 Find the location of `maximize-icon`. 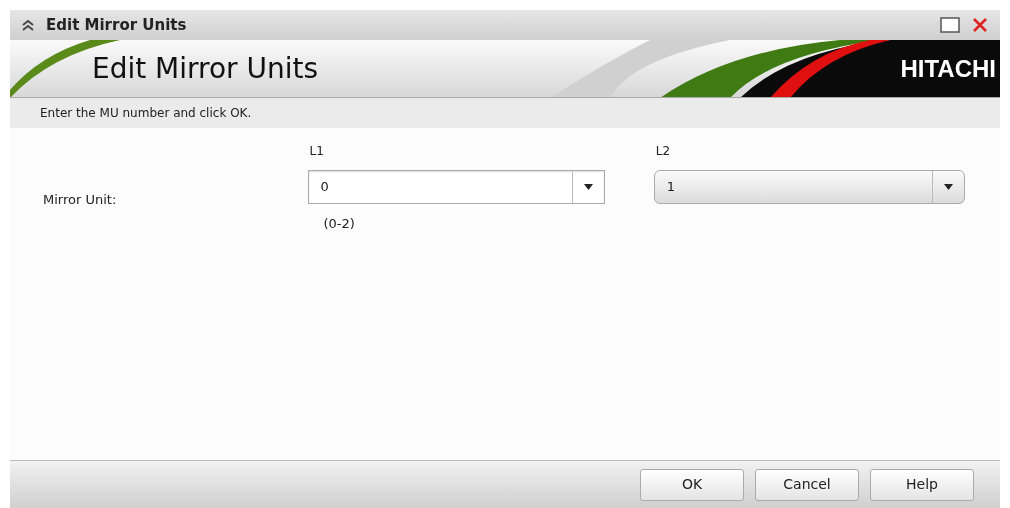

maximize-icon is located at coordinates (950, 25).